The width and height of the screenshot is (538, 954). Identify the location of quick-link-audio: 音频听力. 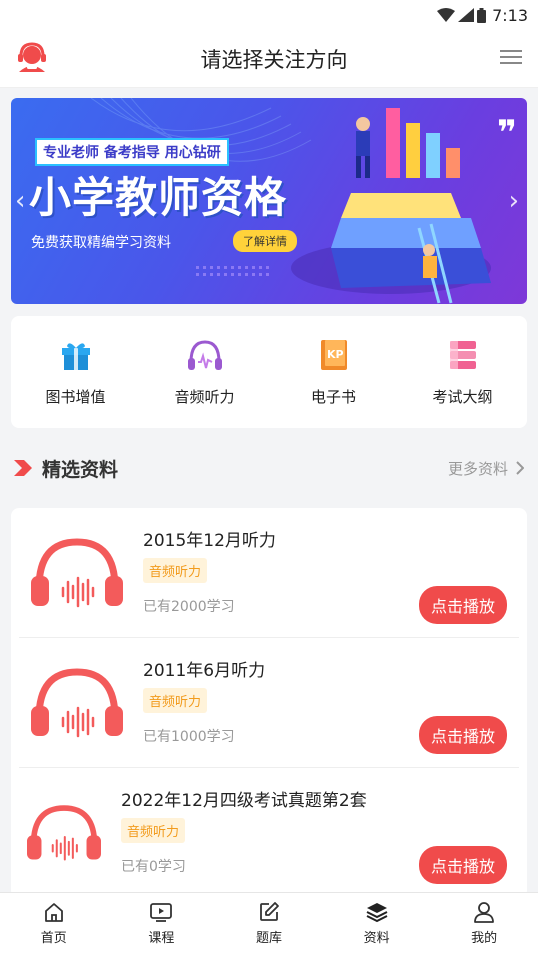
(204, 372).